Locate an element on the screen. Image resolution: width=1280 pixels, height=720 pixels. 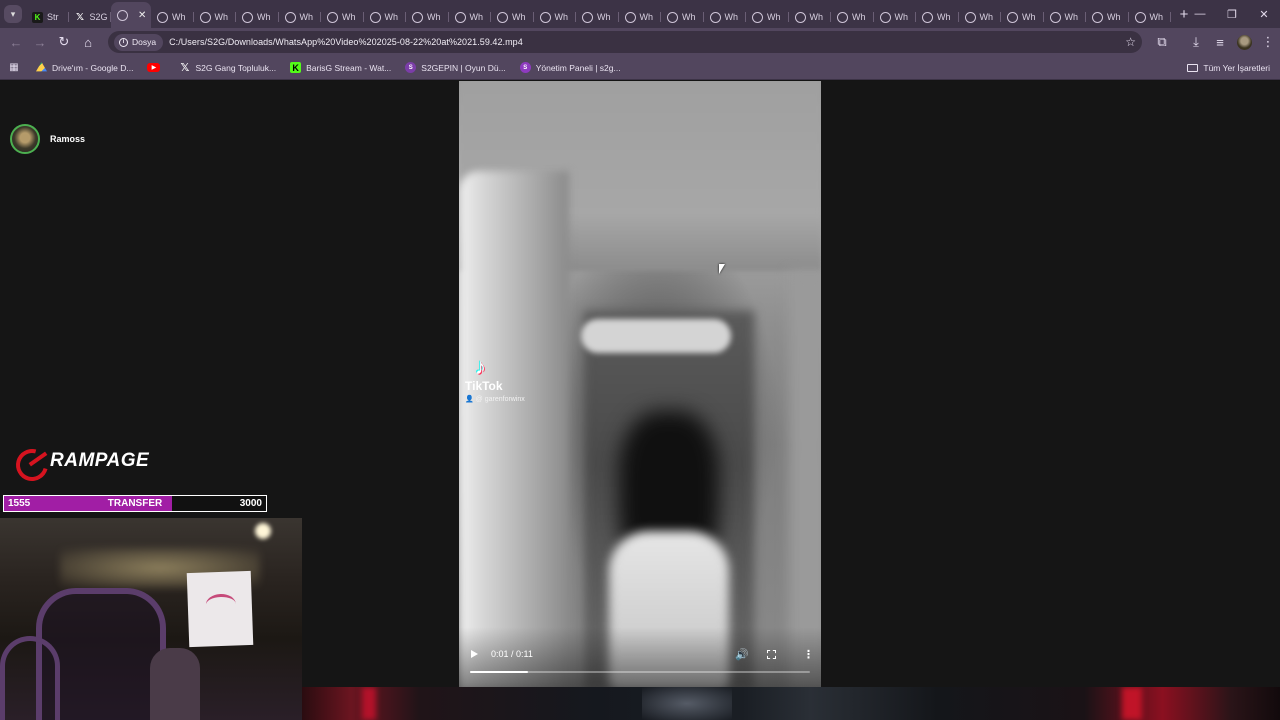
video-progress-bar is located at coordinates (640, 672).